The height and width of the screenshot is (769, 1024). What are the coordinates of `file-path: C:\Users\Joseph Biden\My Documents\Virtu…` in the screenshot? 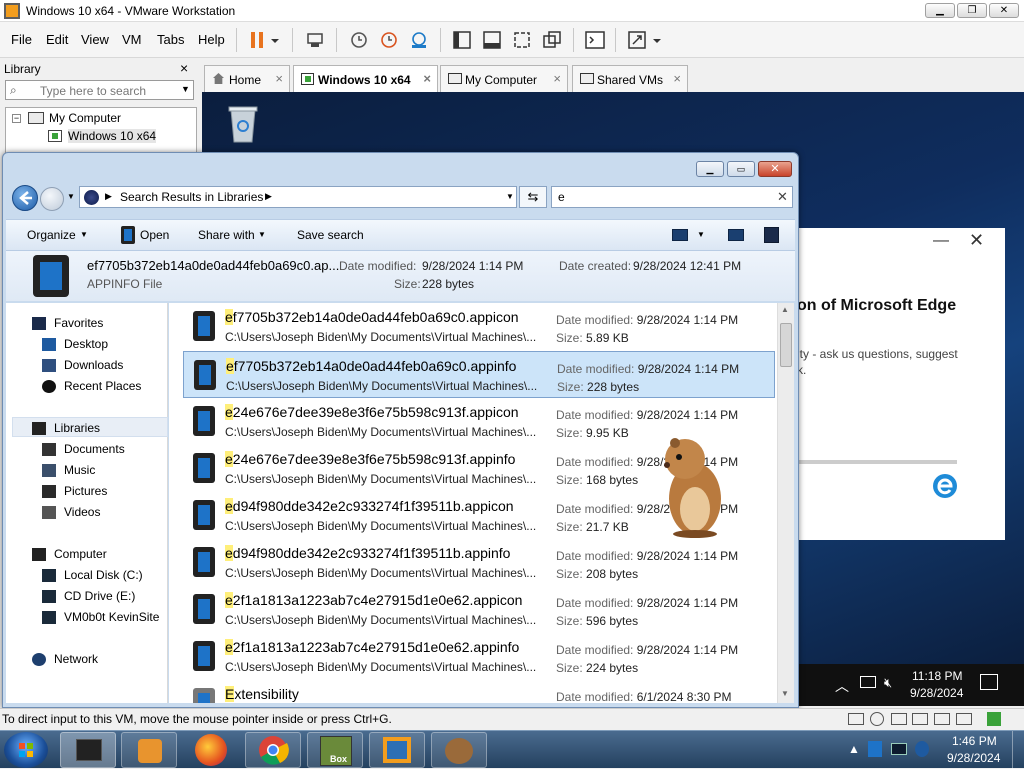 It's located at (381, 337).